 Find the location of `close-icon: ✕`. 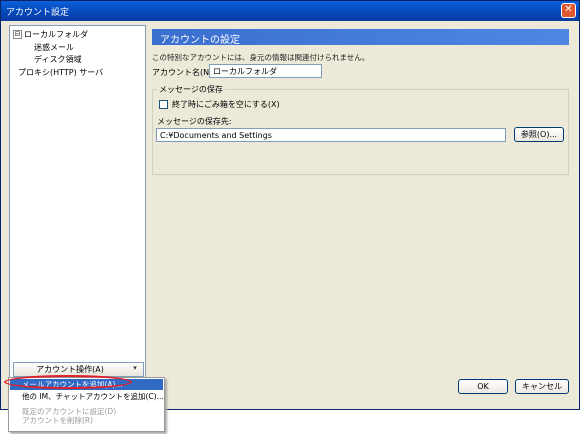

close-icon: ✕ is located at coordinates (568, 9).